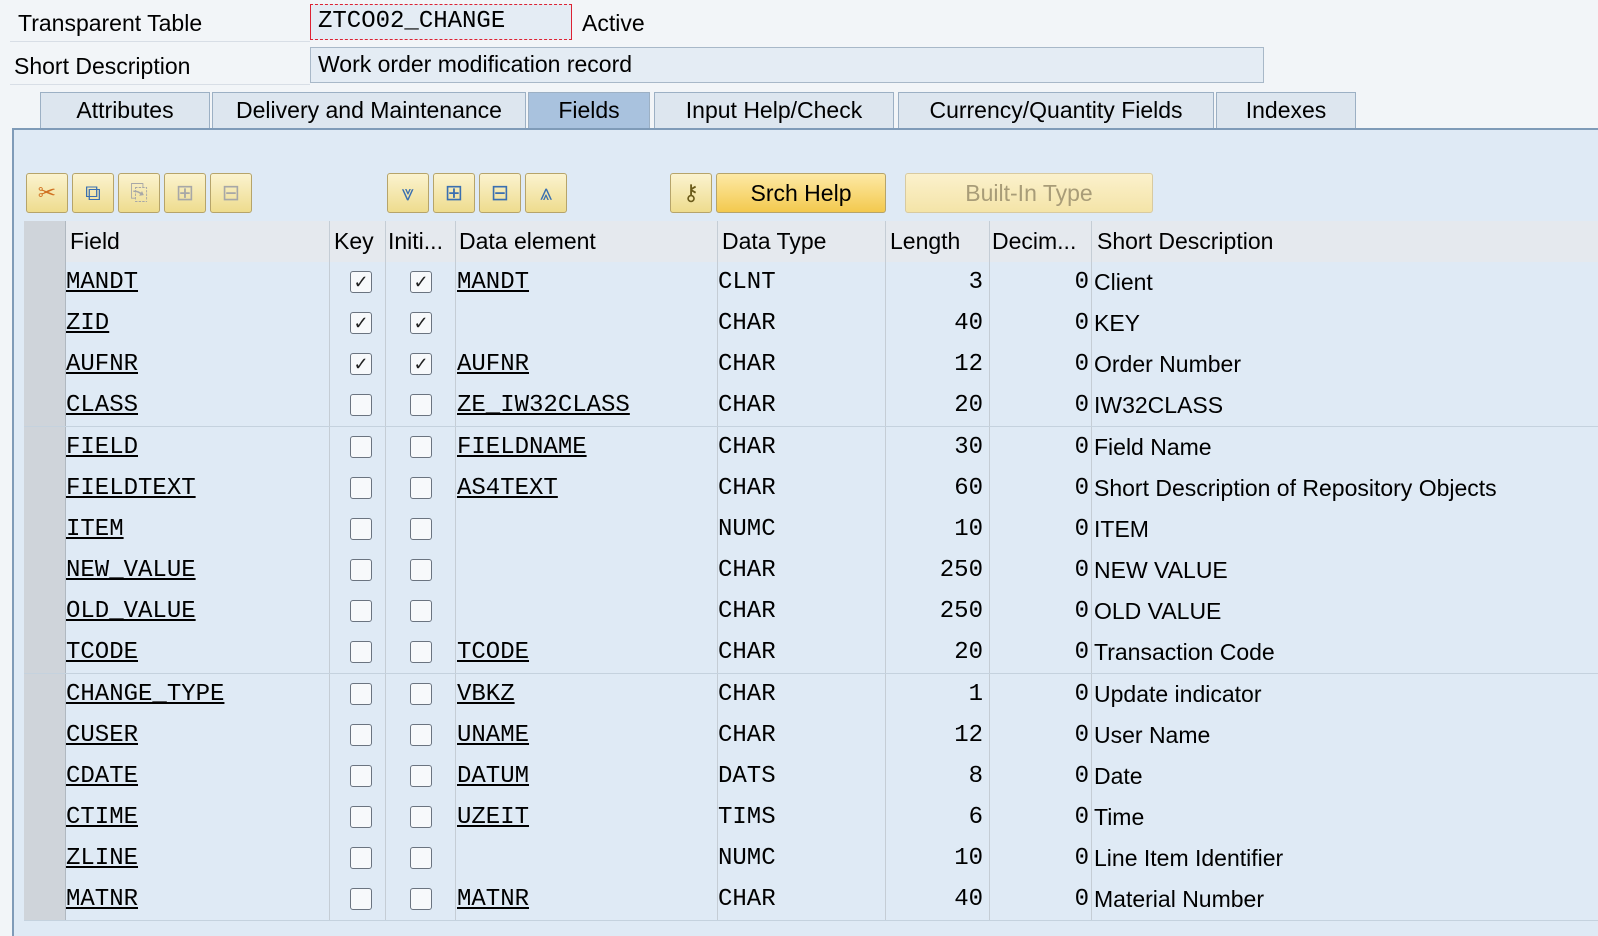  What do you see at coordinates (1029, 193) in the screenshot?
I see `built-in-type-button: Built-In Type` at bounding box center [1029, 193].